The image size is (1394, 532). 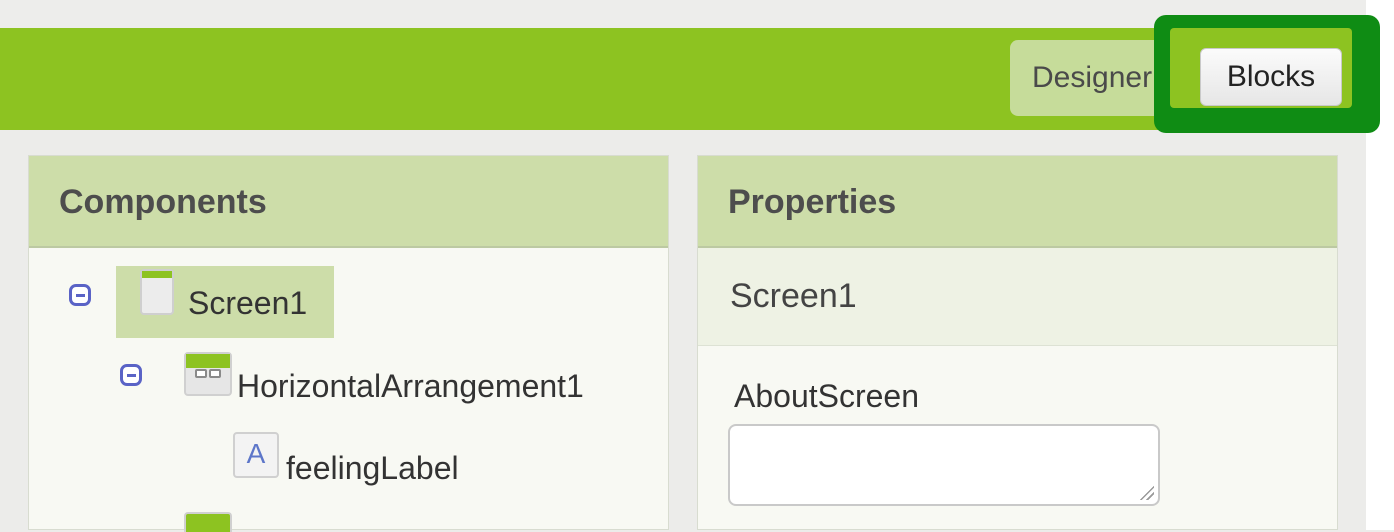 I want to click on components-title: Components, so click(x=348, y=202).